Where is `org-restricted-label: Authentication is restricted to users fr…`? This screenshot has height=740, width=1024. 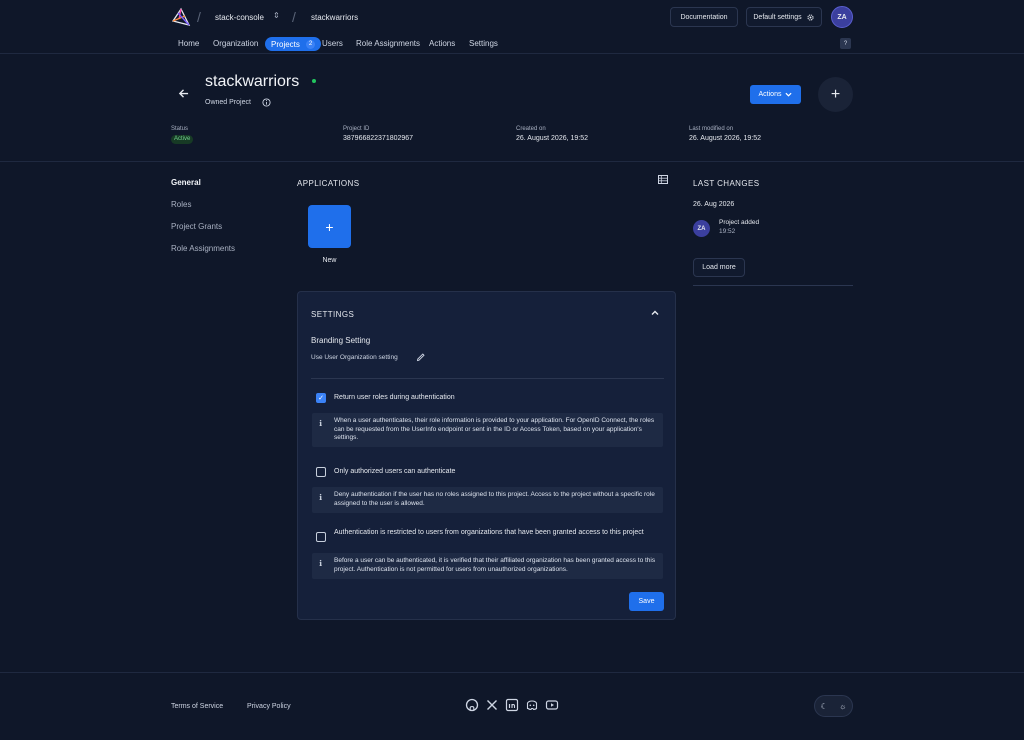
org-restricted-label: Authentication is restricted to users fr… is located at coordinates (489, 532).